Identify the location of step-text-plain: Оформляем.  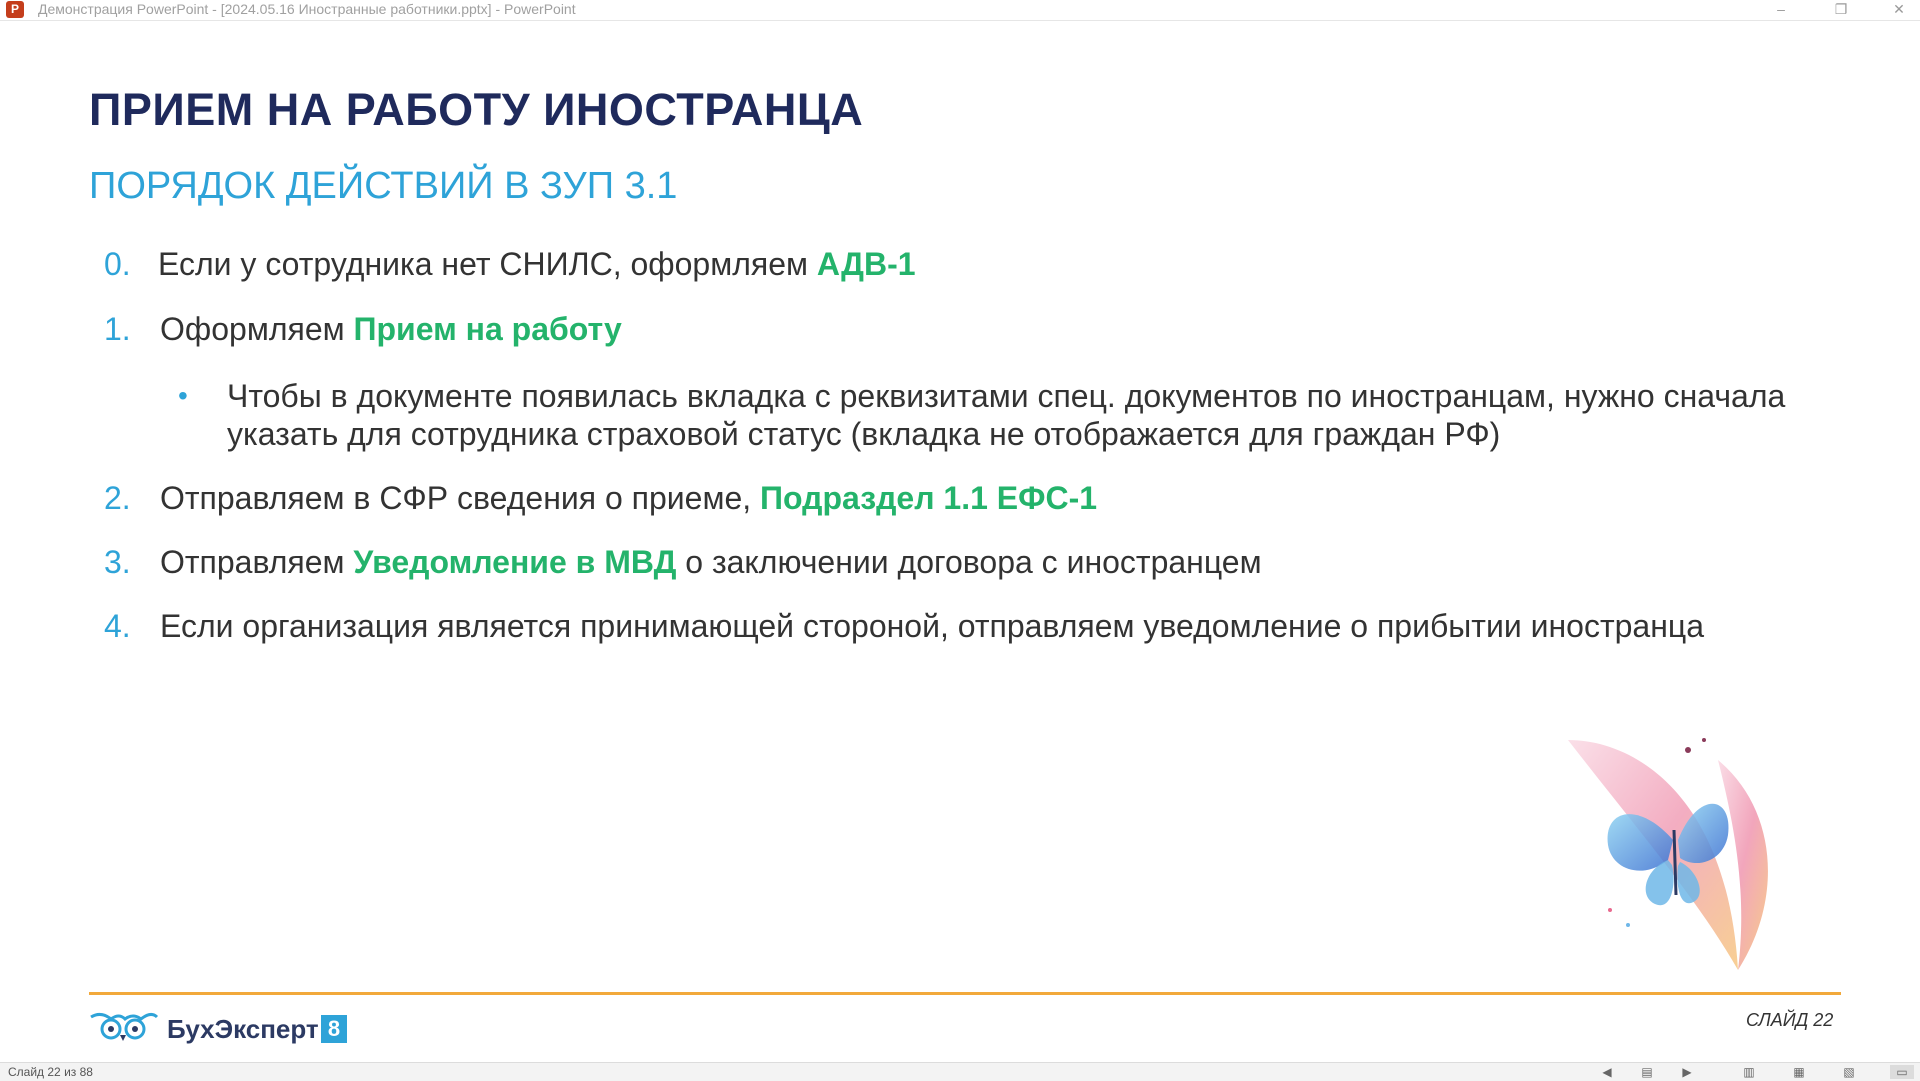
(257, 329).